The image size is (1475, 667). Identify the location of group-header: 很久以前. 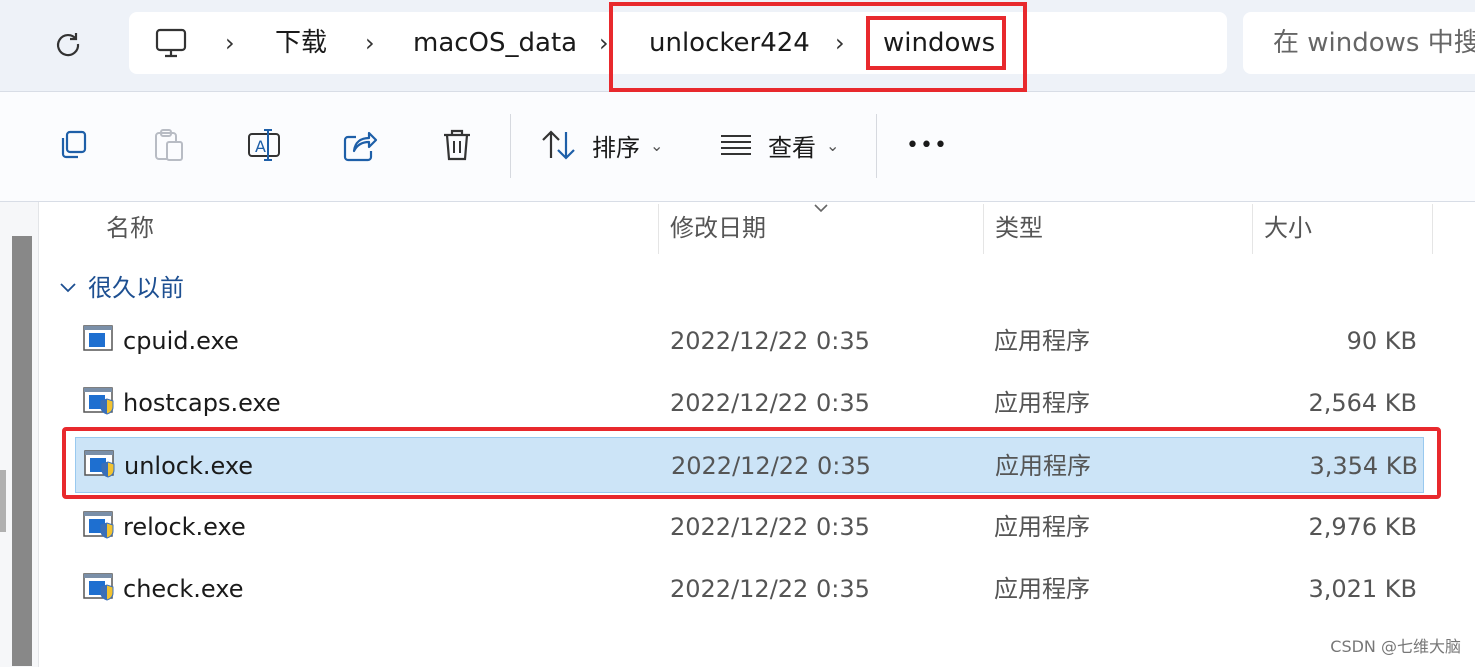
(121, 288).